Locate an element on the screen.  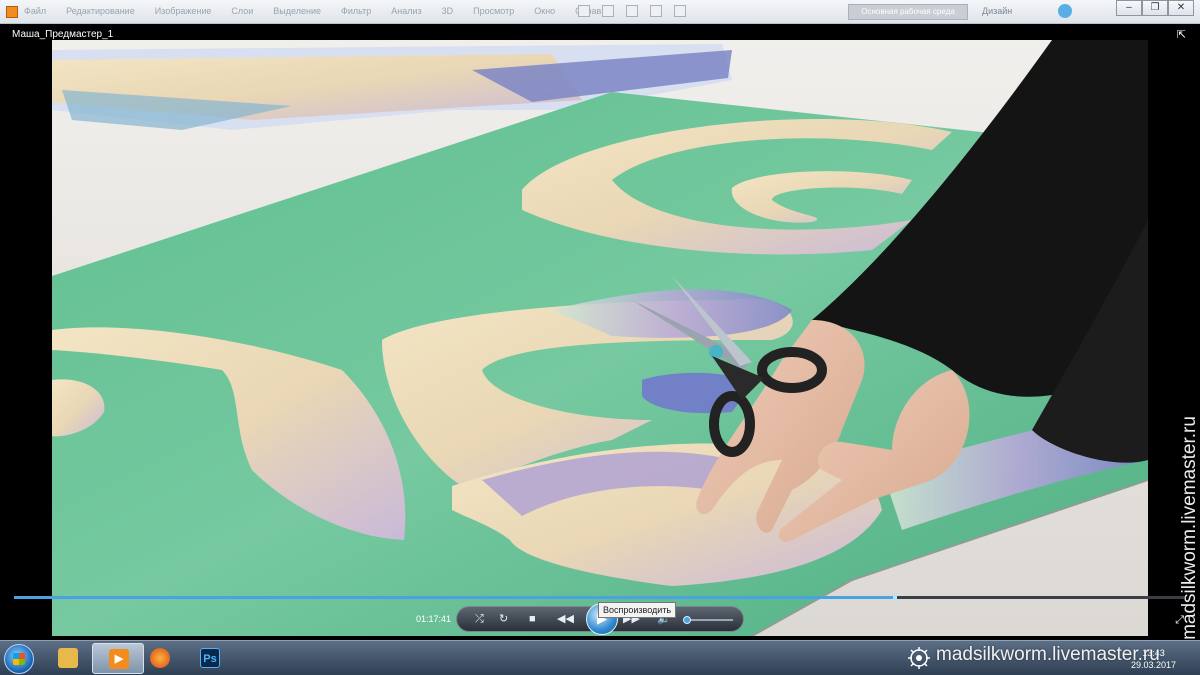
taskbar-item-photoshop: Ps is located at coordinates (210, 658).